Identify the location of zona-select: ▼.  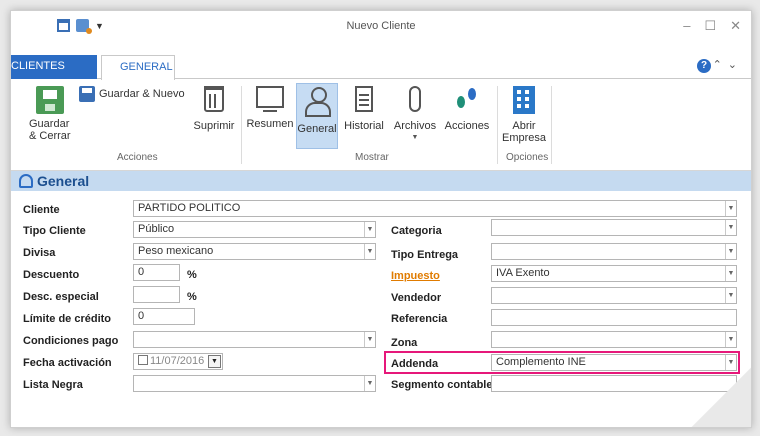
(614, 339).